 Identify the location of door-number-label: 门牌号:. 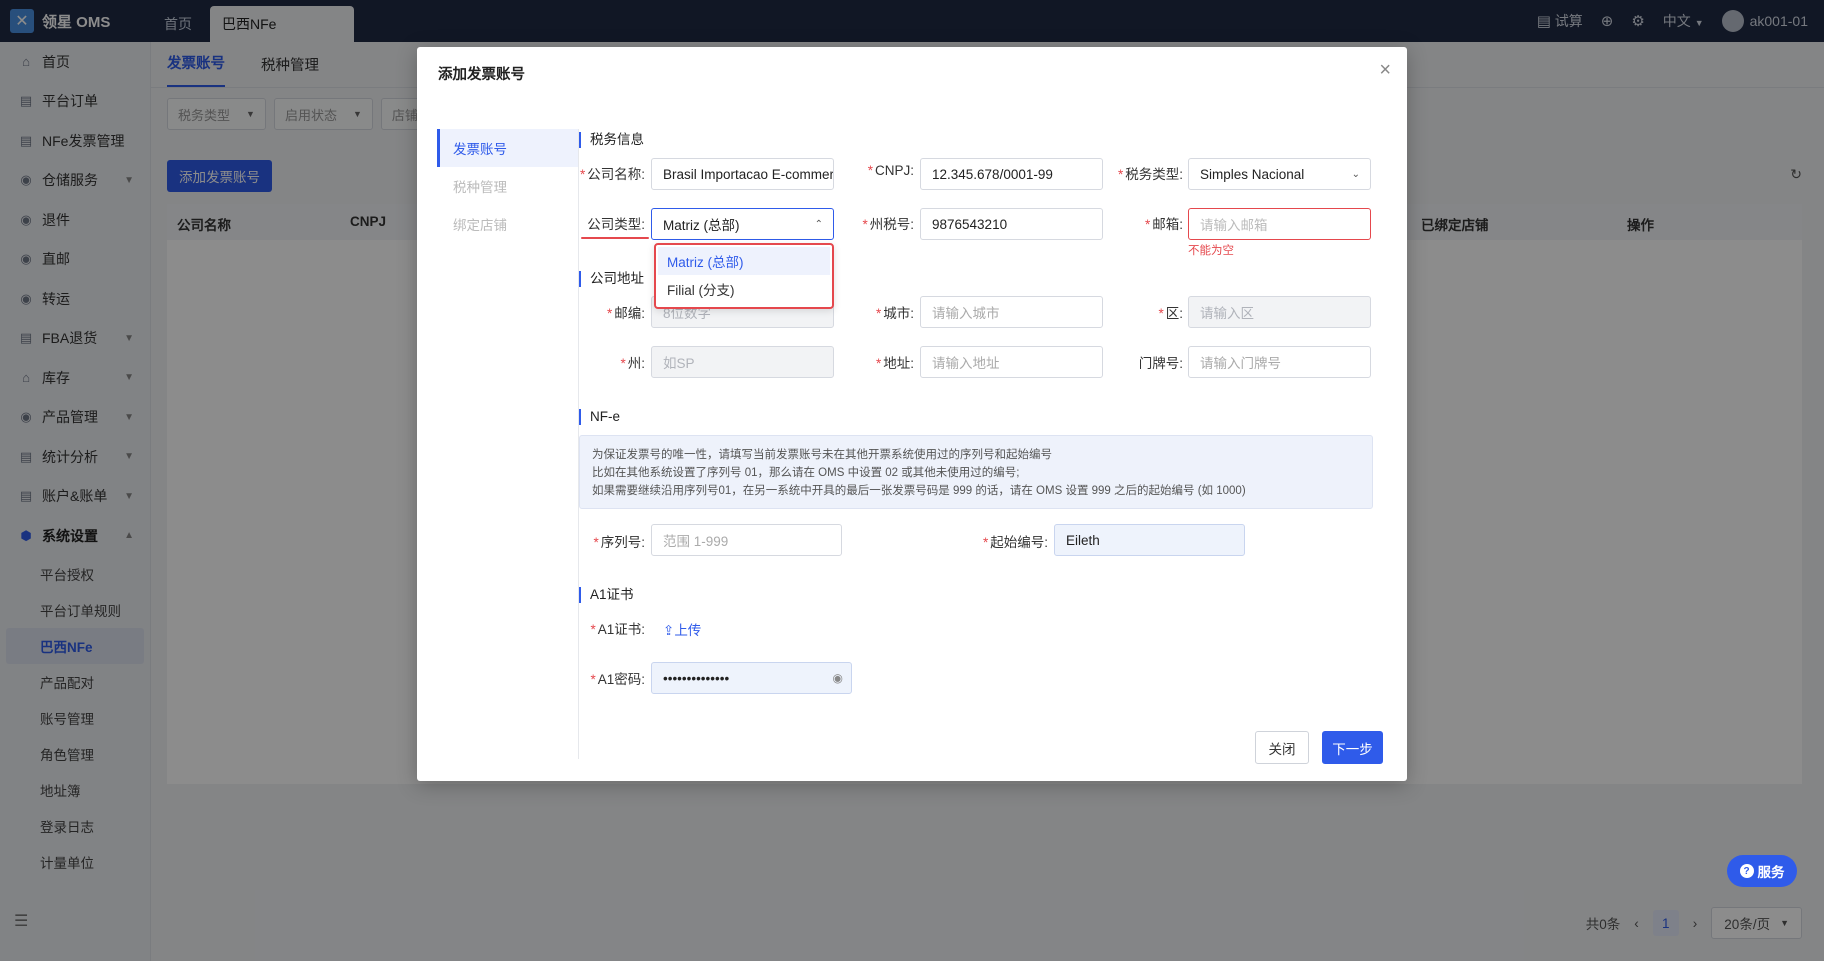
(1160, 363).